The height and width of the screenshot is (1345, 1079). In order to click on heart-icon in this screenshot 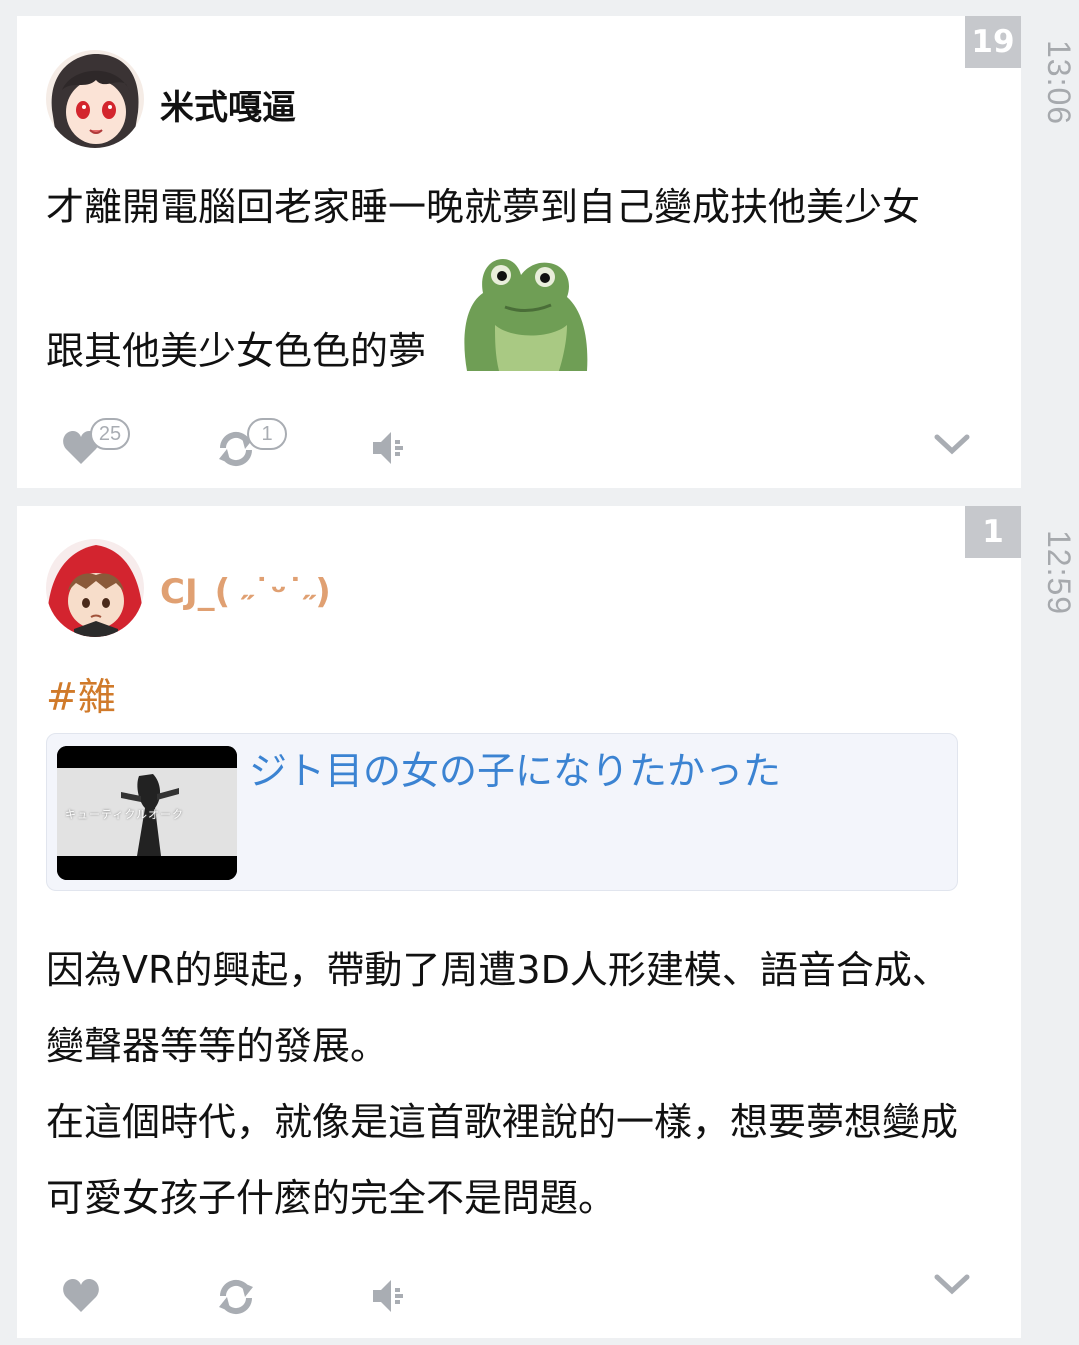, I will do `click(81, 1295)`.